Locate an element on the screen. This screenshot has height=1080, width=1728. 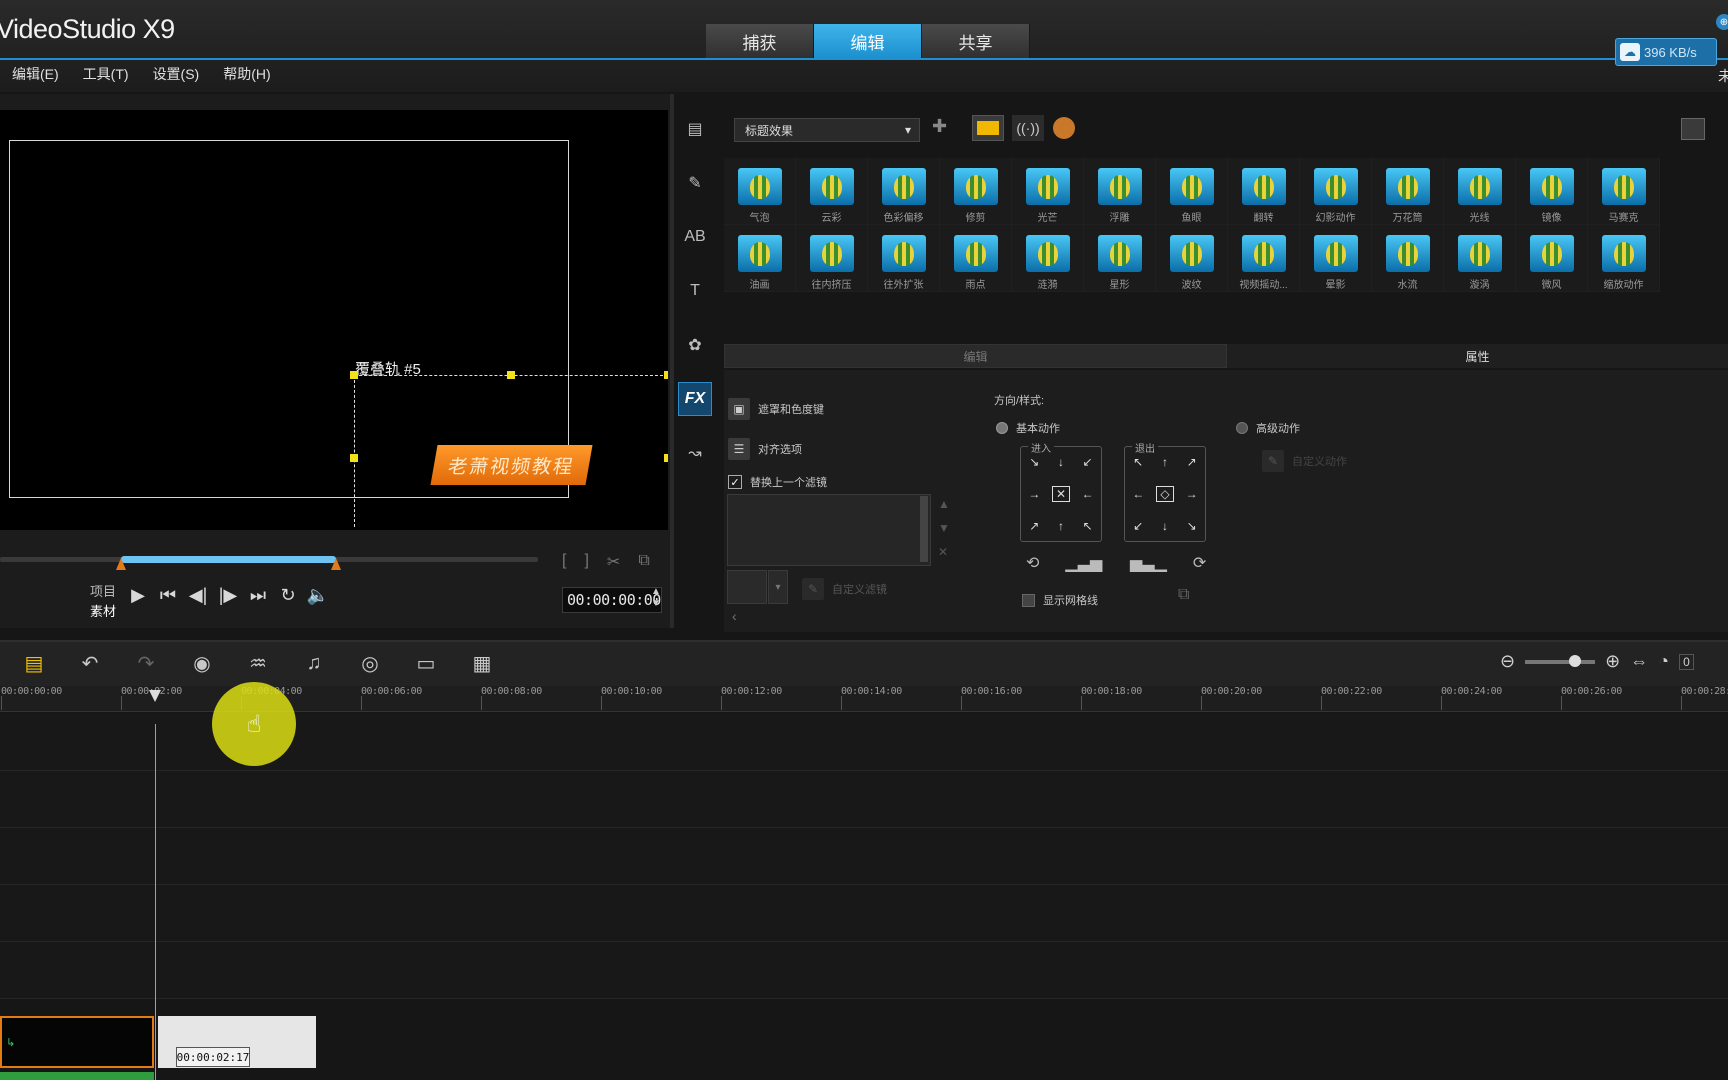
zoom-out-icon: ⊖ is located at coordinates (1507, 661).